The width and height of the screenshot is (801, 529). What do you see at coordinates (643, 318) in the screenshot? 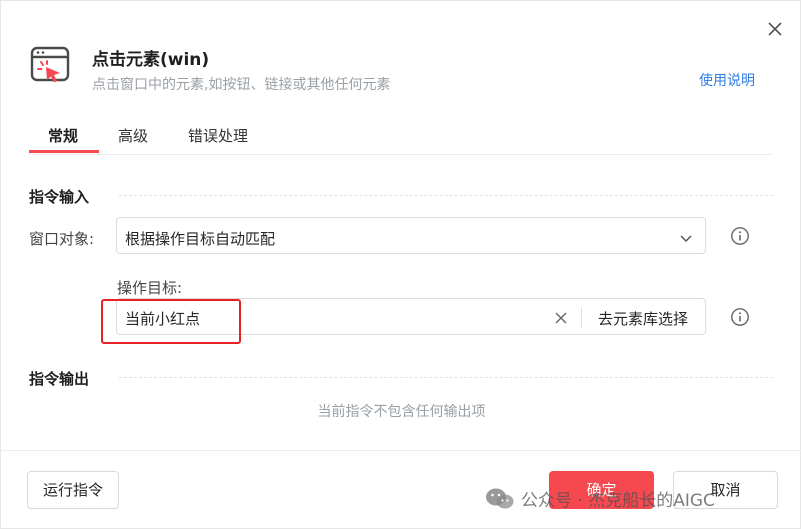
I see `element-library-button: 去元素库选择` at bounding box center [643, 318].